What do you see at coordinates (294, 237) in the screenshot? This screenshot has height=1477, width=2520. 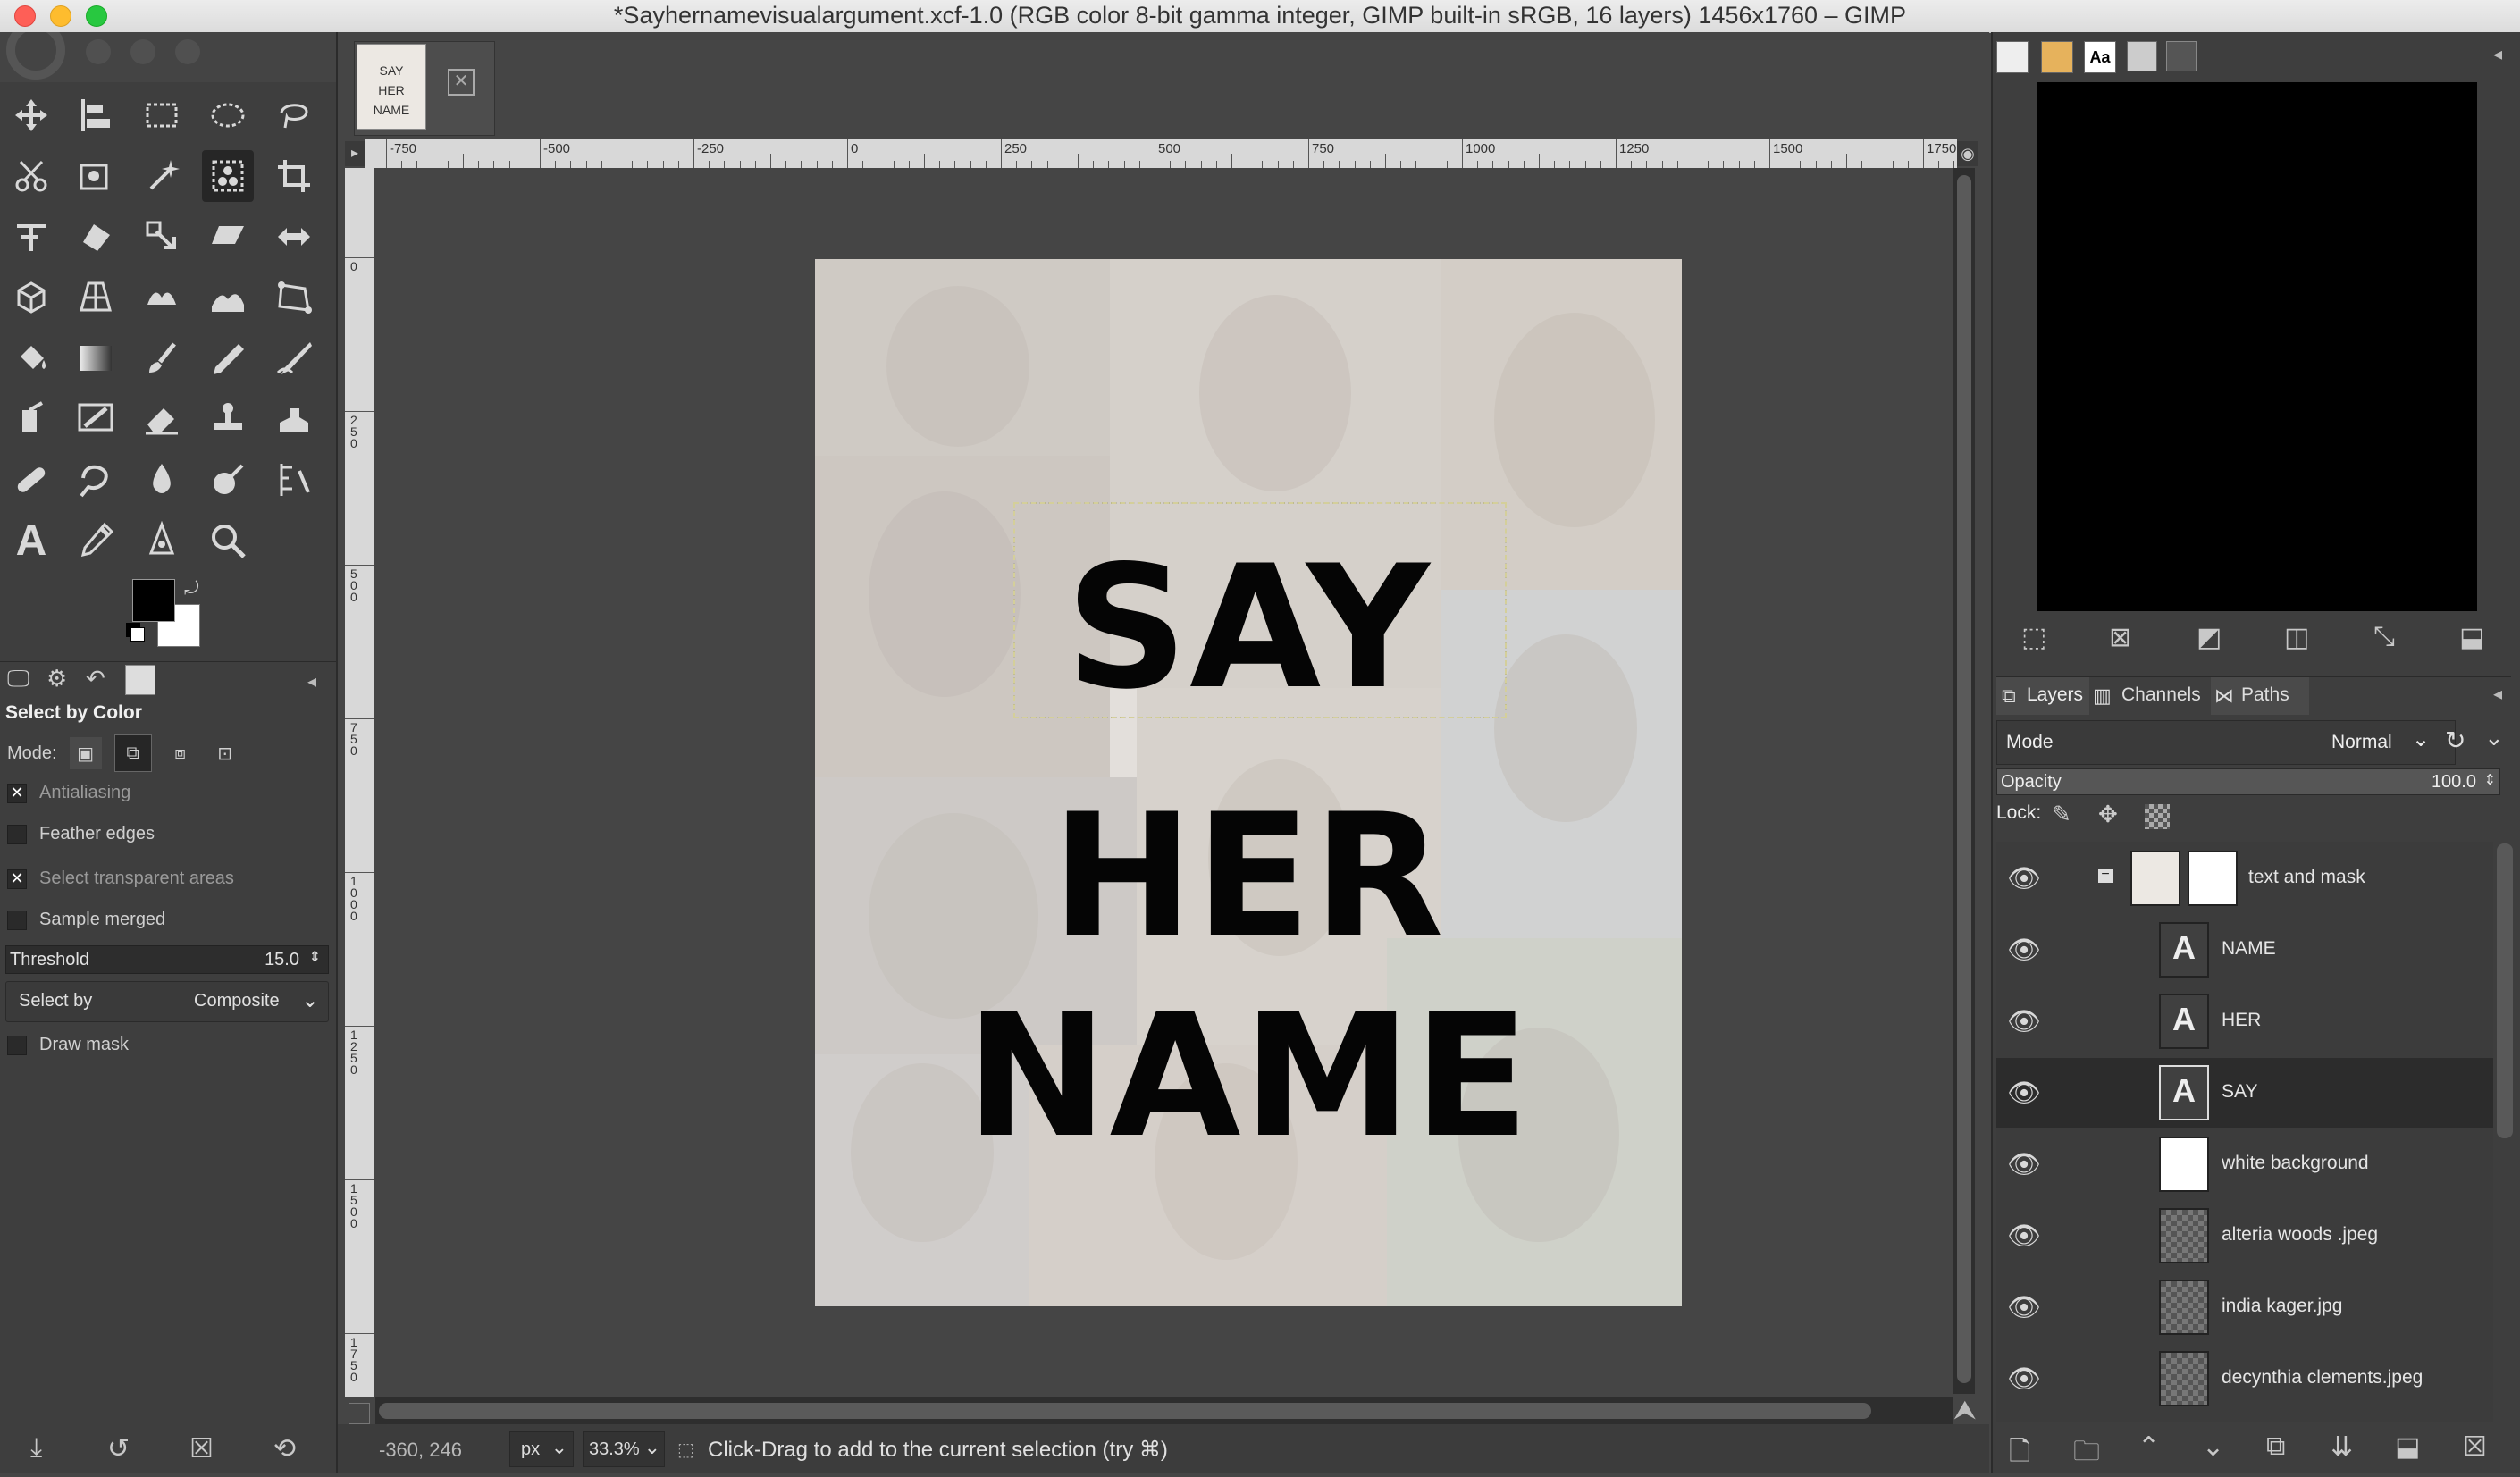 I see `flip-icon` at bounding box center [294, 237].